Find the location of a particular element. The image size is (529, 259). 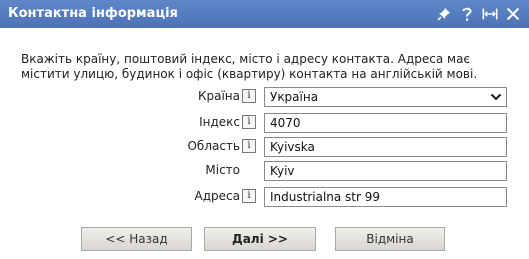

region-input: Kyivska is located at coordinates (385, 147).